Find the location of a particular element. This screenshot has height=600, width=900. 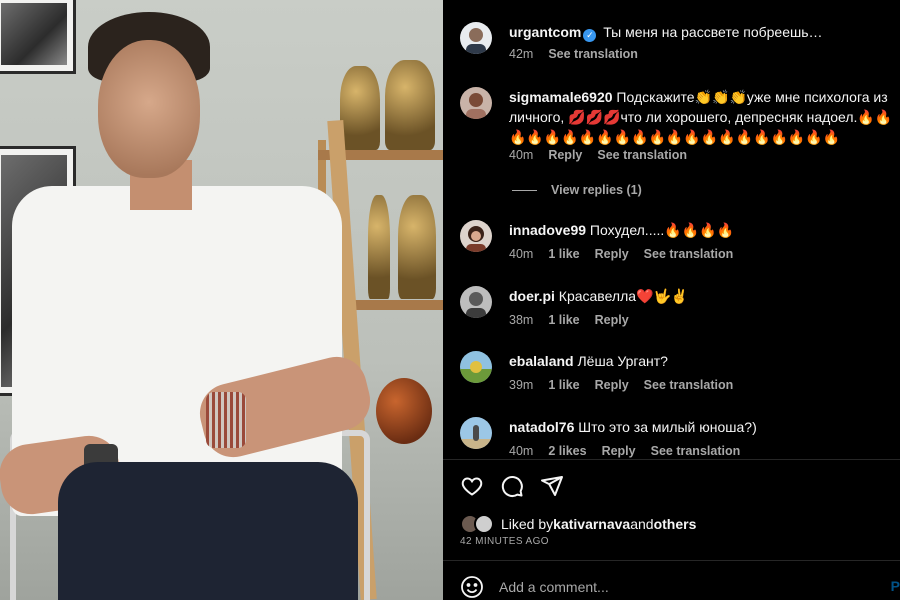

comment-text: Што это за милый юноша?) is located at coordinates (667, 427).